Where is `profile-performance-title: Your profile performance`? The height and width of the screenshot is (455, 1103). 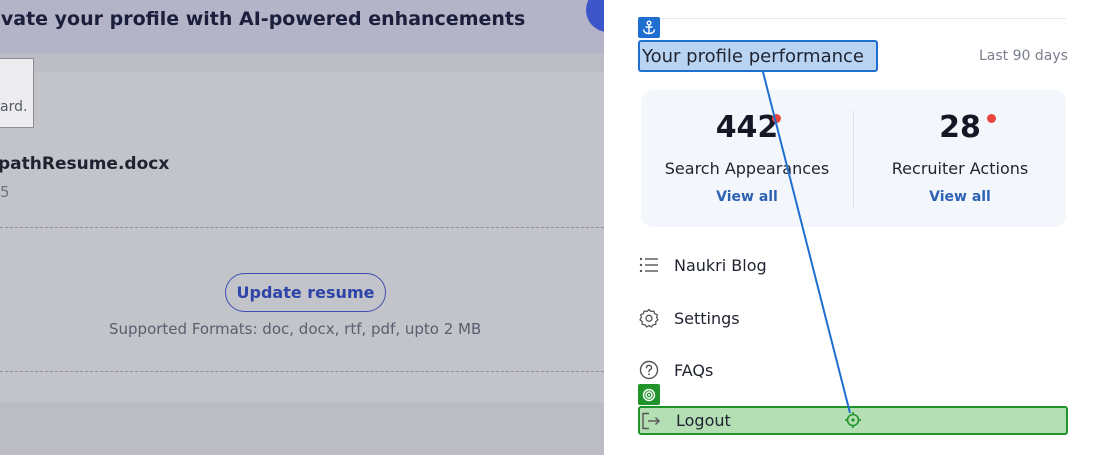 profile-performance-title: Your profile performance is located at coordinates (758, 56).